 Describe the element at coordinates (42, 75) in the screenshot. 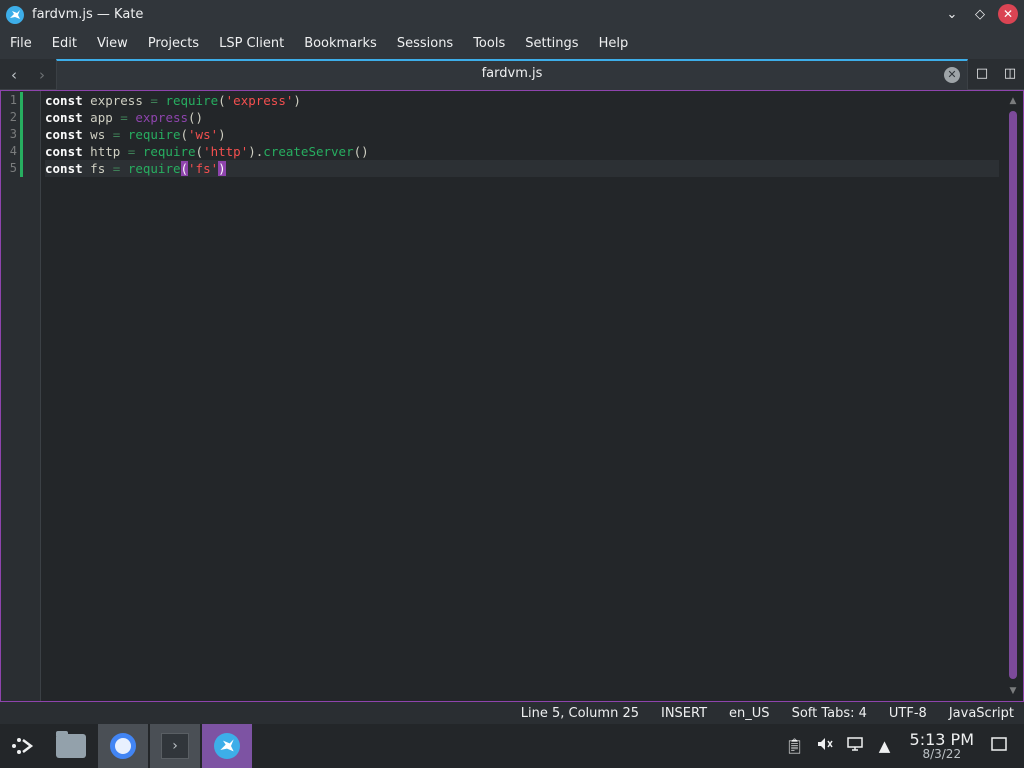

I see `forward-icon: ›` at that location.